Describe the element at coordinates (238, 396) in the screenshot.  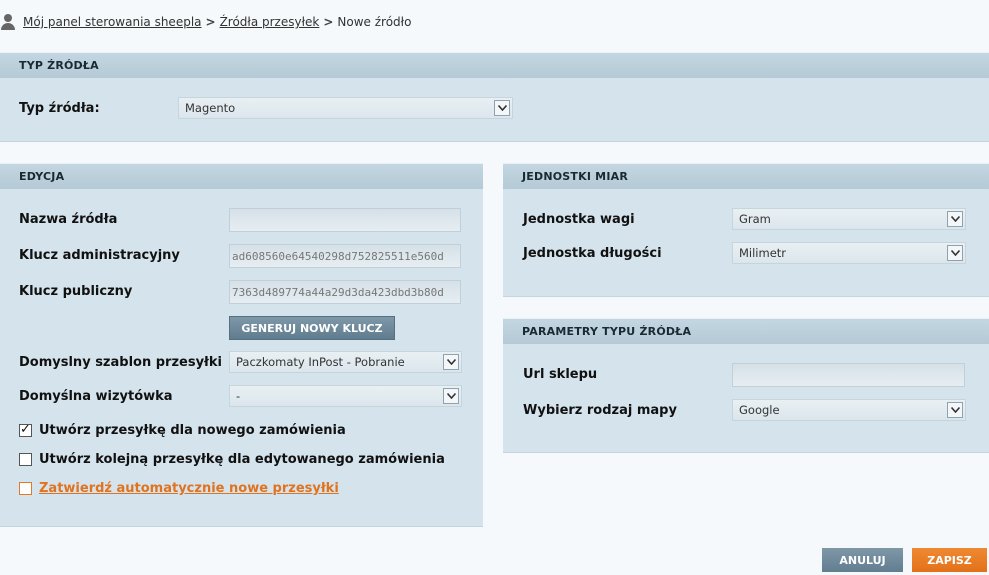
I see `card-value: -` at that location.